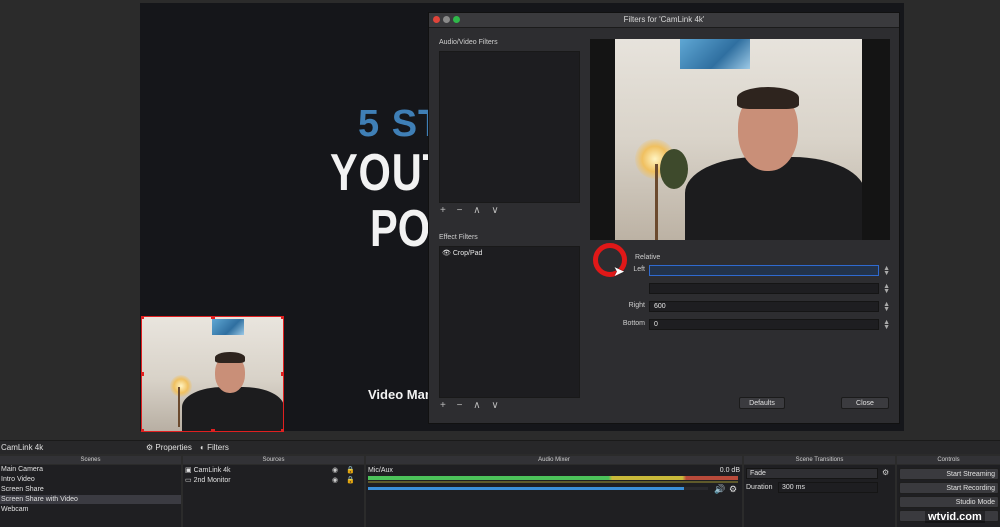 Image resolution: width=1000 pixels, height=527 pixels. What do you see at coordinates (955, 517) in the screenshot?
I see `watermark: wtvid.com` at bounding box center [955, 517].